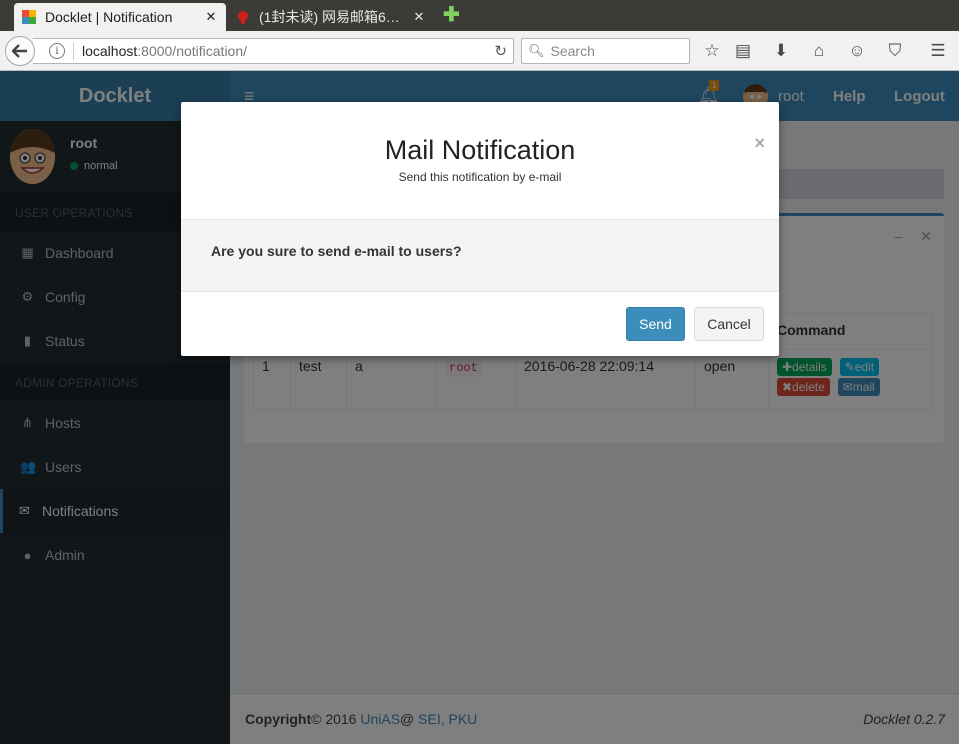  Describe the element at coordinates (480, 177) in the screenshot. I see `modal-subtitle: Send this notification by e-mail` at that location.